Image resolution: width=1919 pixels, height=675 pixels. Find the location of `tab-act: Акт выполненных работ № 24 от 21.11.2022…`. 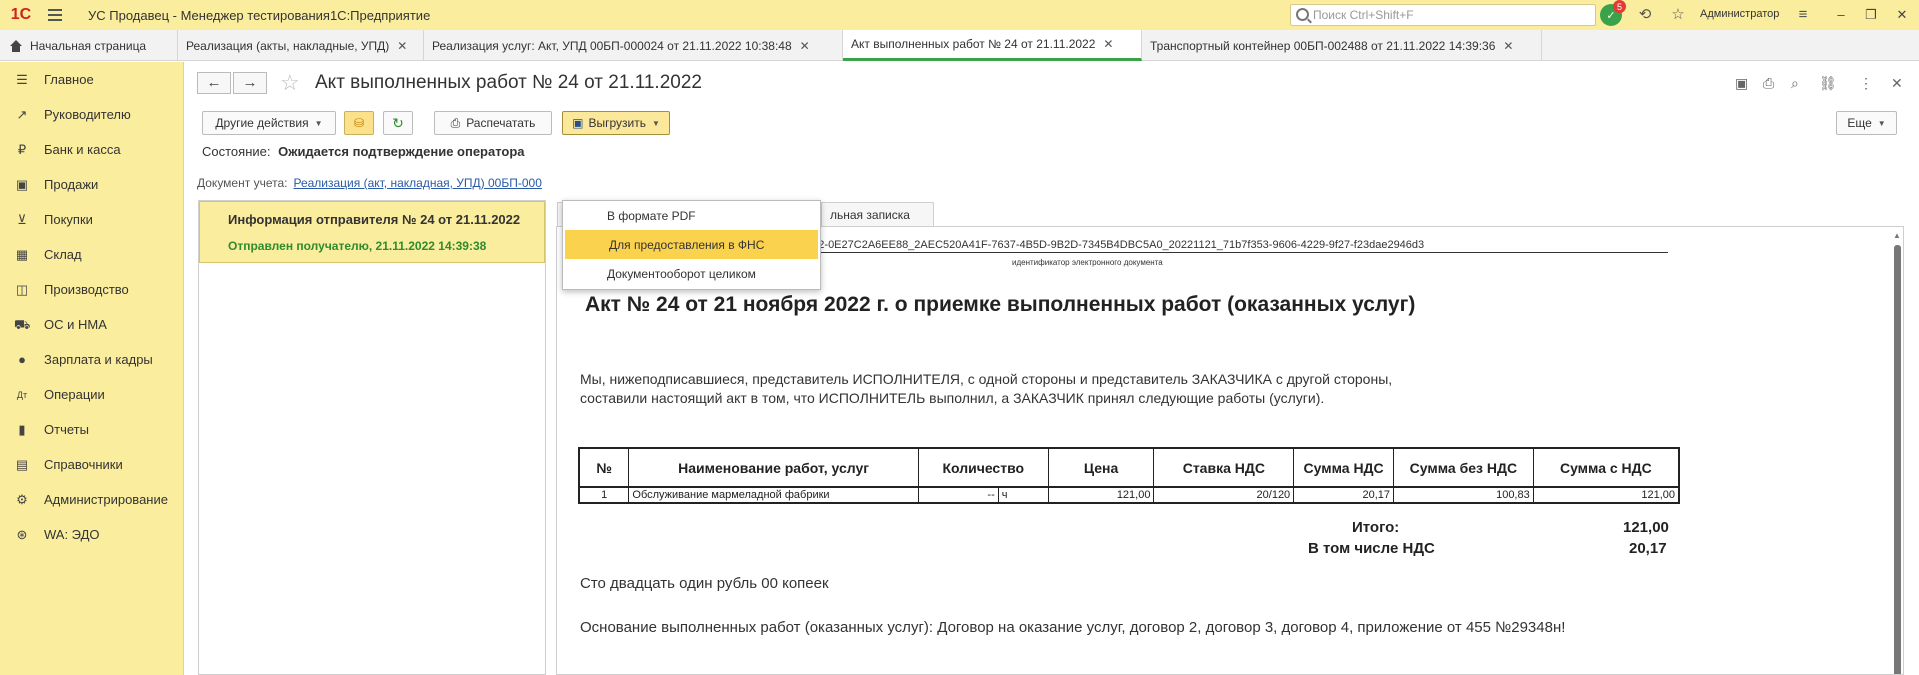

tab-act: Акт выполненных работ № 24 от 21.11.2022… is located at coordinates (992, 45).